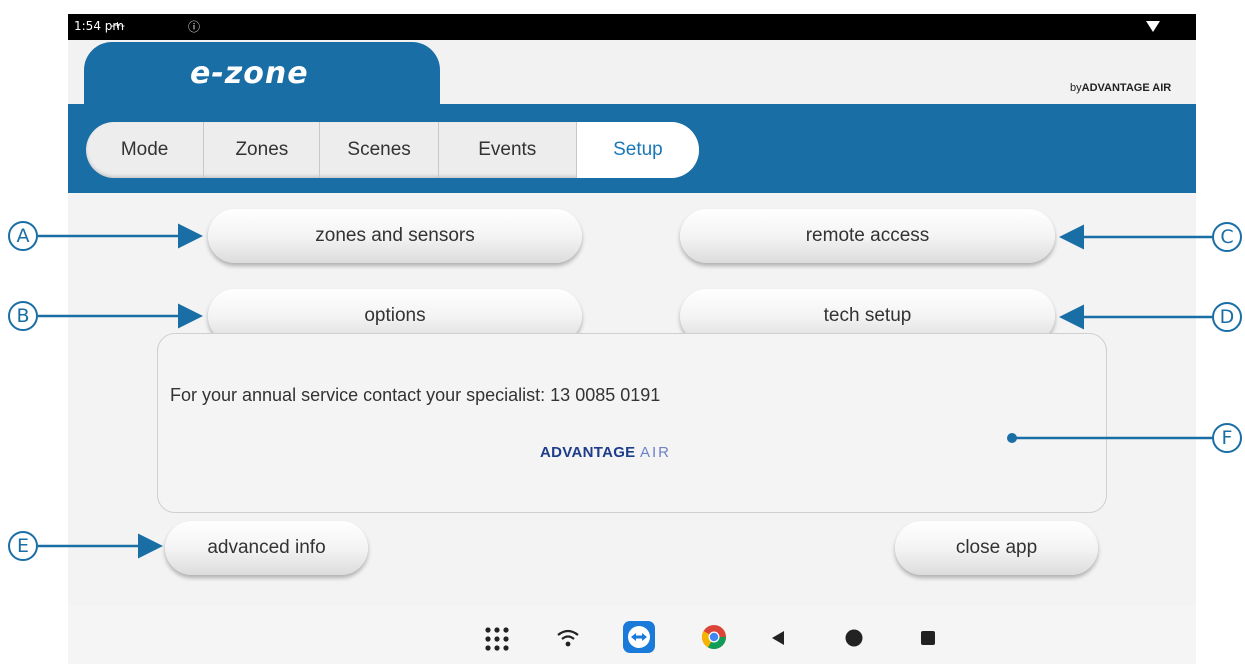  Describe the element at coordinates (1227, 317) in the screenshot. I see `callout-d: D` at that location.